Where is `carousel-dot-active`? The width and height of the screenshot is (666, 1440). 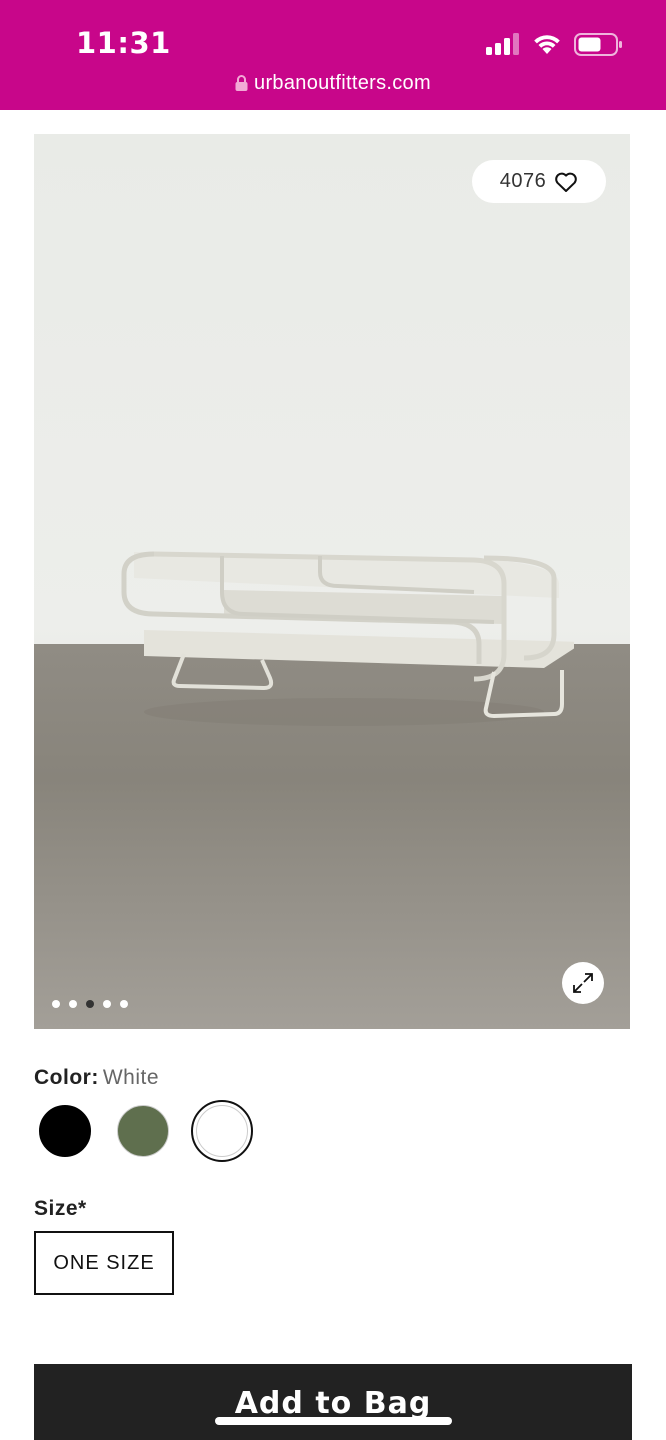 carousel-dot-active is located at coordinates (90, 1004).